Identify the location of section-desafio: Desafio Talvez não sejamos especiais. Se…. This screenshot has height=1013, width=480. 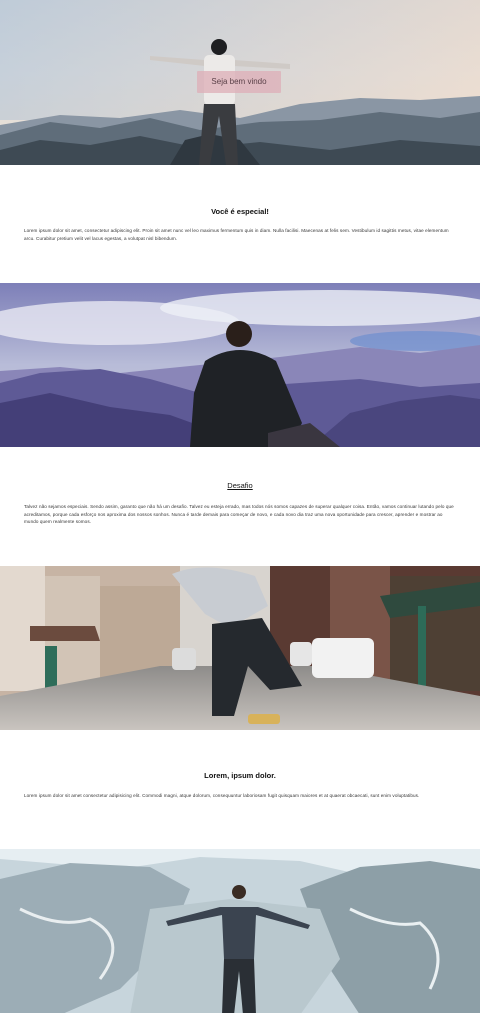
(240, 506).